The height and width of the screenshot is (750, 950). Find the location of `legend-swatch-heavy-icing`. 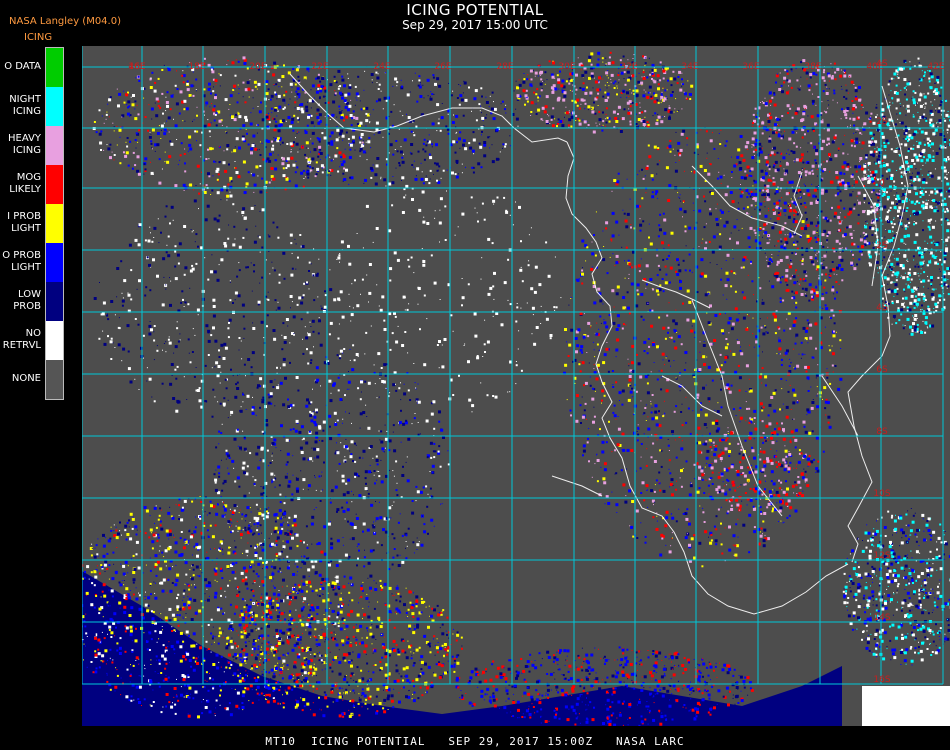

legend-swatch-heavy-icing is located at coordinates (54, 145).